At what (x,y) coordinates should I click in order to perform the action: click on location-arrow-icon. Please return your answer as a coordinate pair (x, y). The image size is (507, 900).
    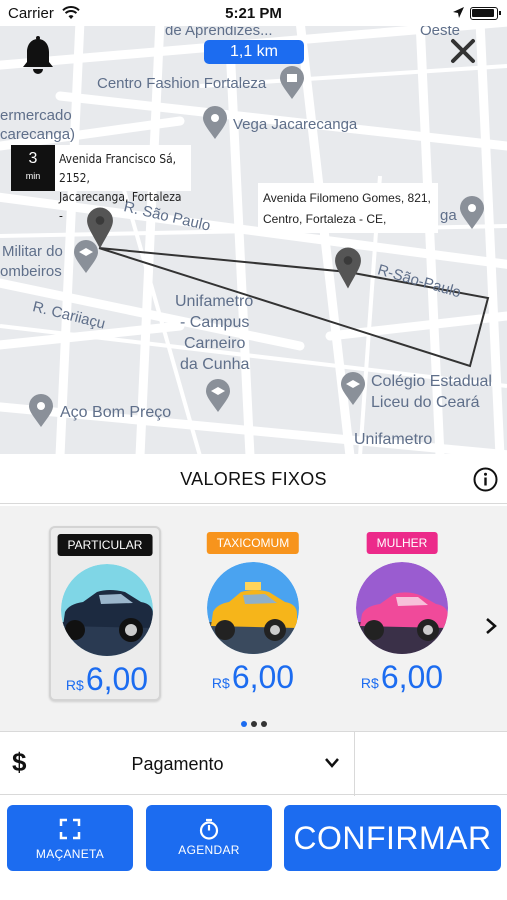
    Looking at the image, I should click on (458, 12).